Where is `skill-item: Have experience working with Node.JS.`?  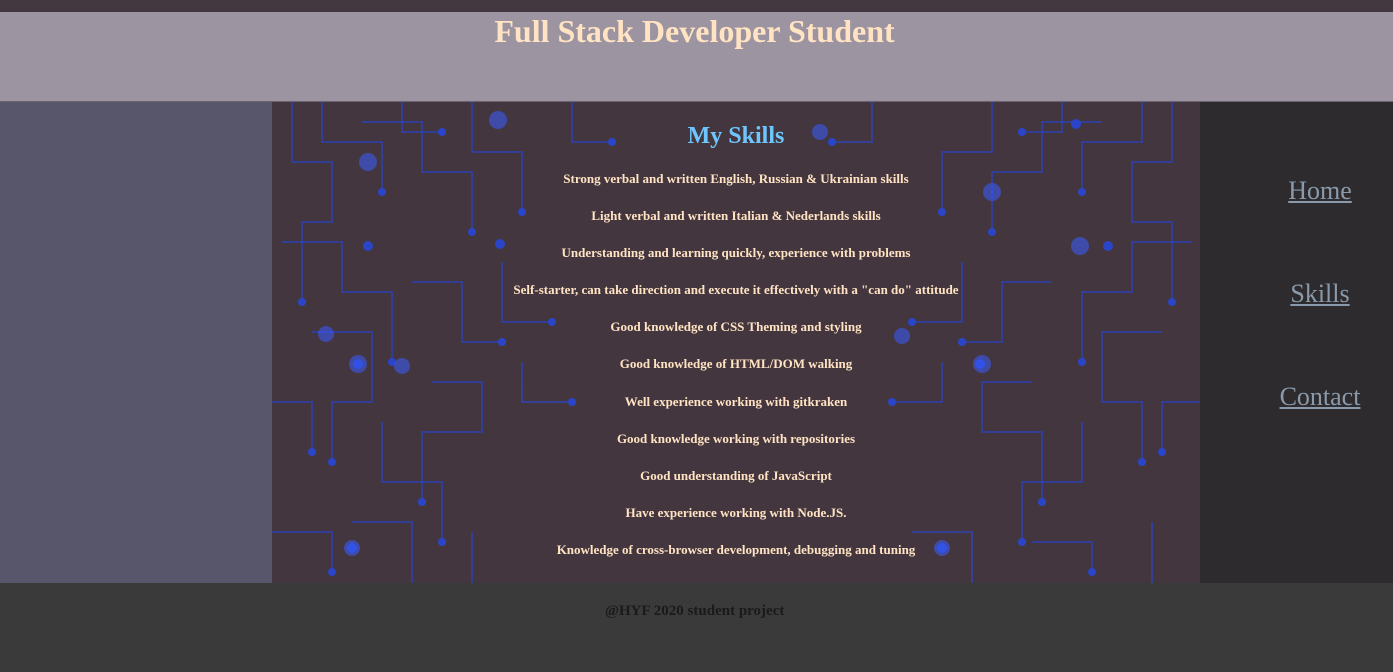
skill-item: Have experience working with Node.JS. is located at coordinates (736, 512).